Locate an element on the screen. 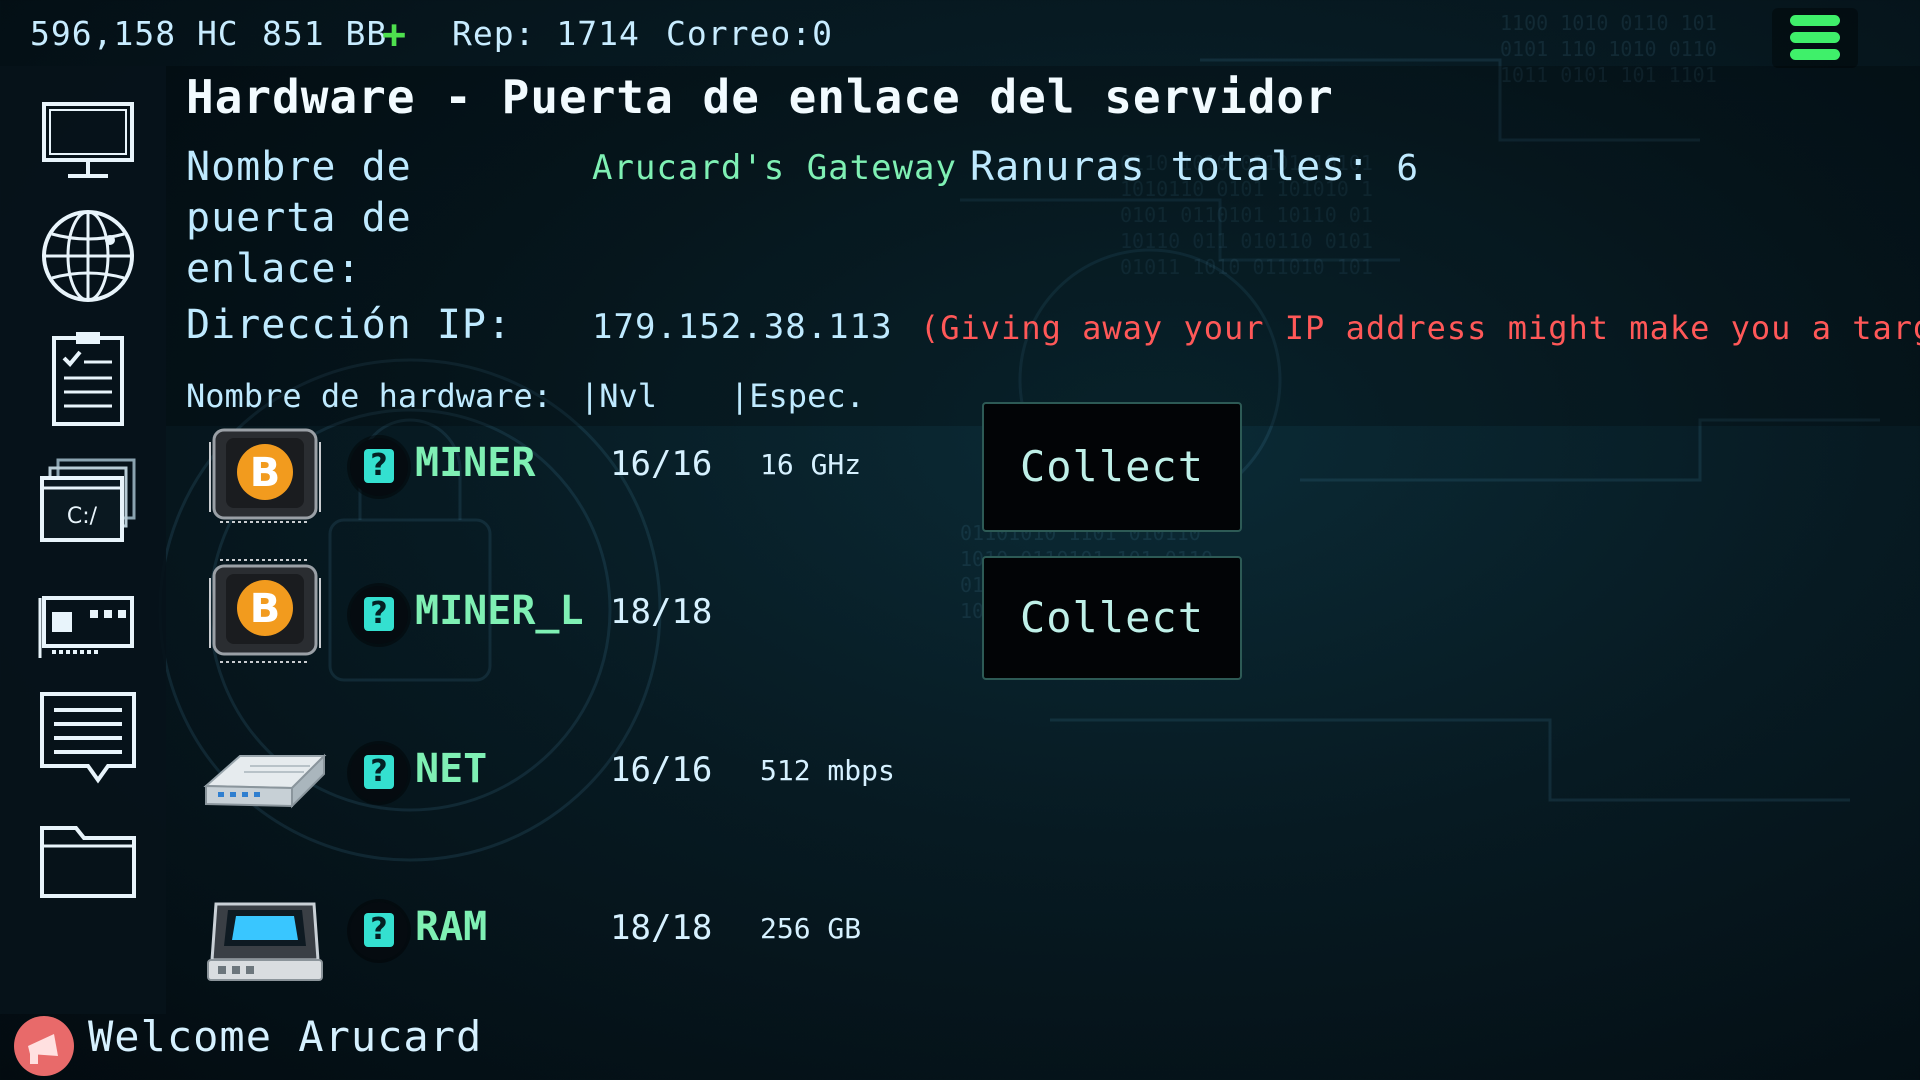 The image size is (1920, 1080). welcome-message: Welcome Arucard is located at coordinates (285, 1036).